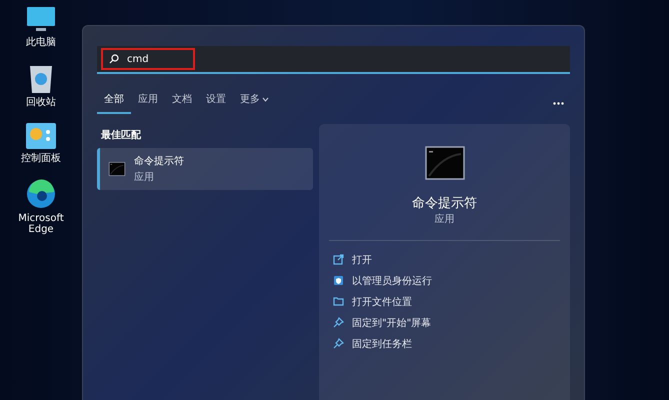 The image size is (669, 400). What do you see at coordinates (444, 301) in the screenshot?
I see `action-item: 打开文件位置` at bounding box center [444, 301].